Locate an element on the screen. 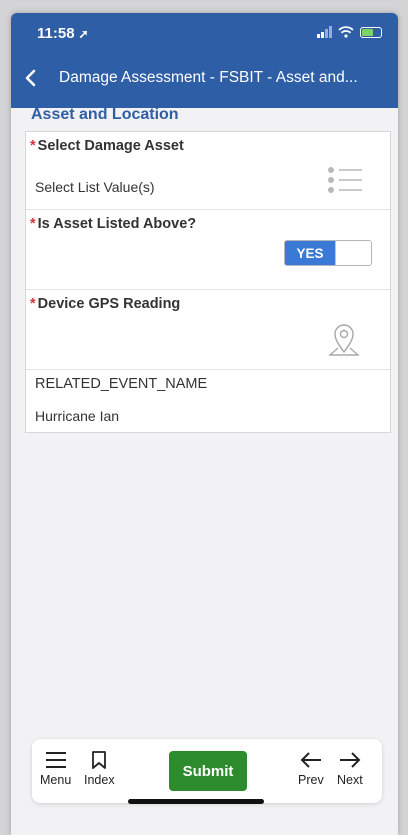 This screenshot has width=408, height=835. prev-label: Prev is located at coordinates (311, 780).